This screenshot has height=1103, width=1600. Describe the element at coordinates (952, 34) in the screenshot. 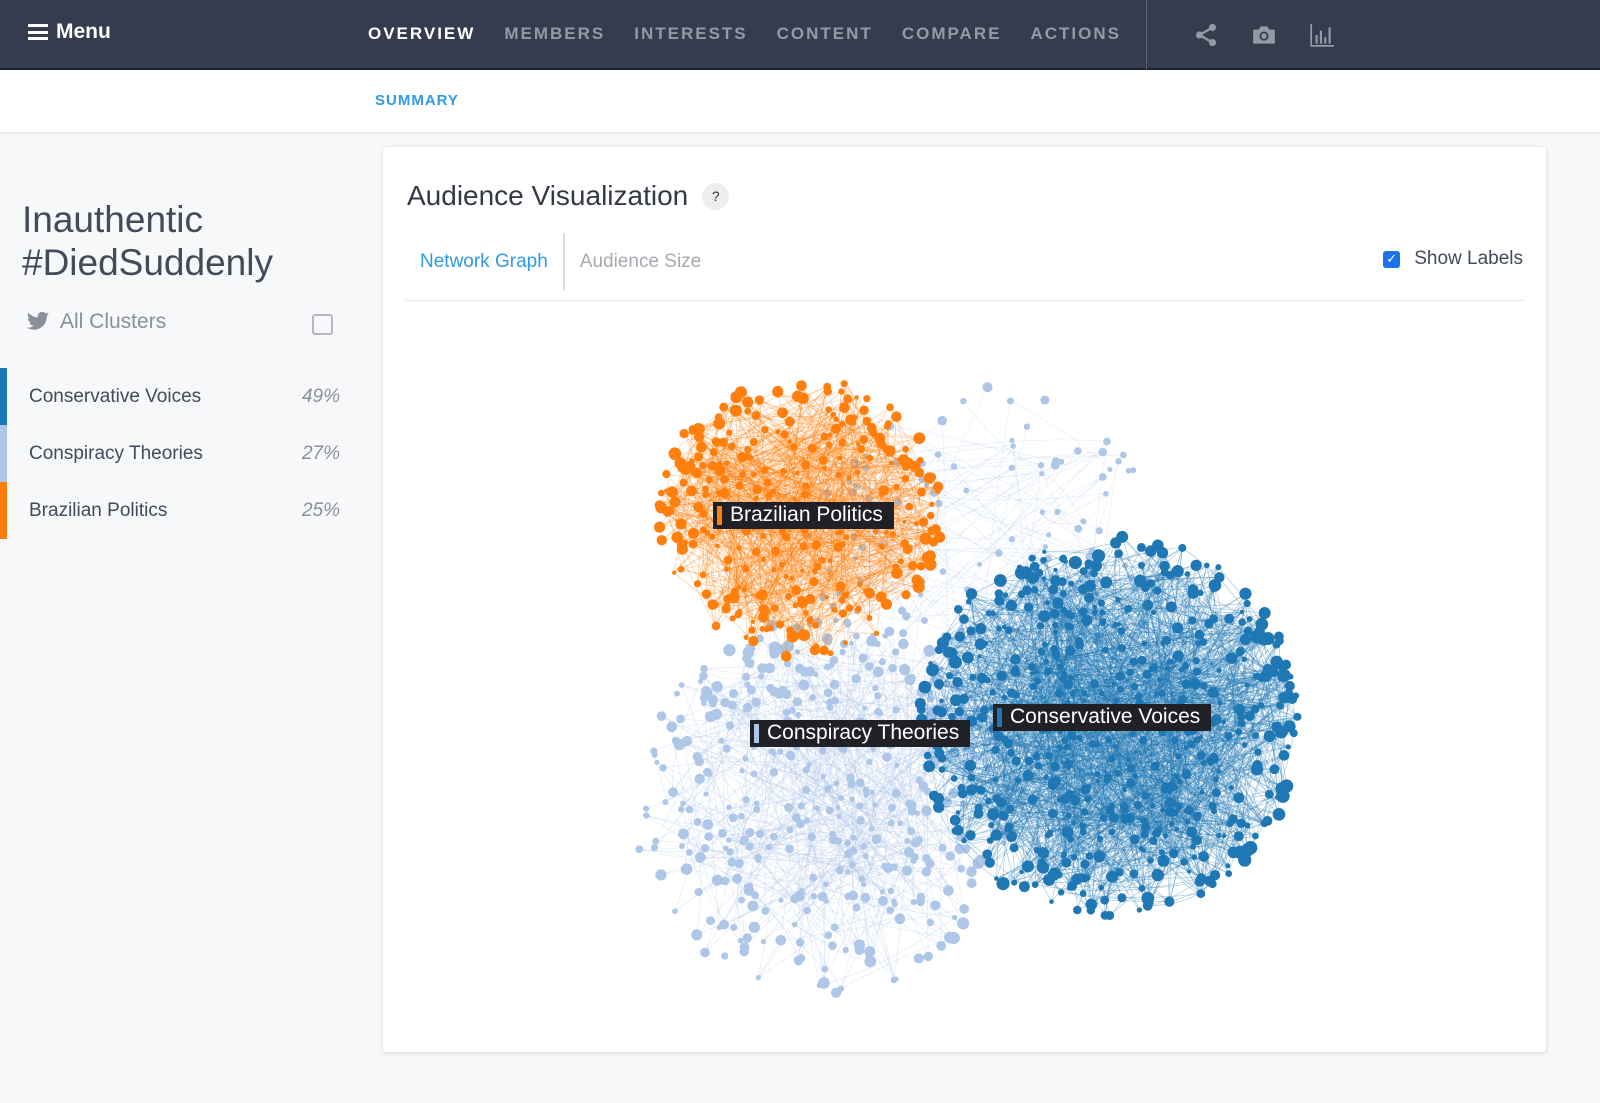

I see `nav-compare: COMPARE` at that location.